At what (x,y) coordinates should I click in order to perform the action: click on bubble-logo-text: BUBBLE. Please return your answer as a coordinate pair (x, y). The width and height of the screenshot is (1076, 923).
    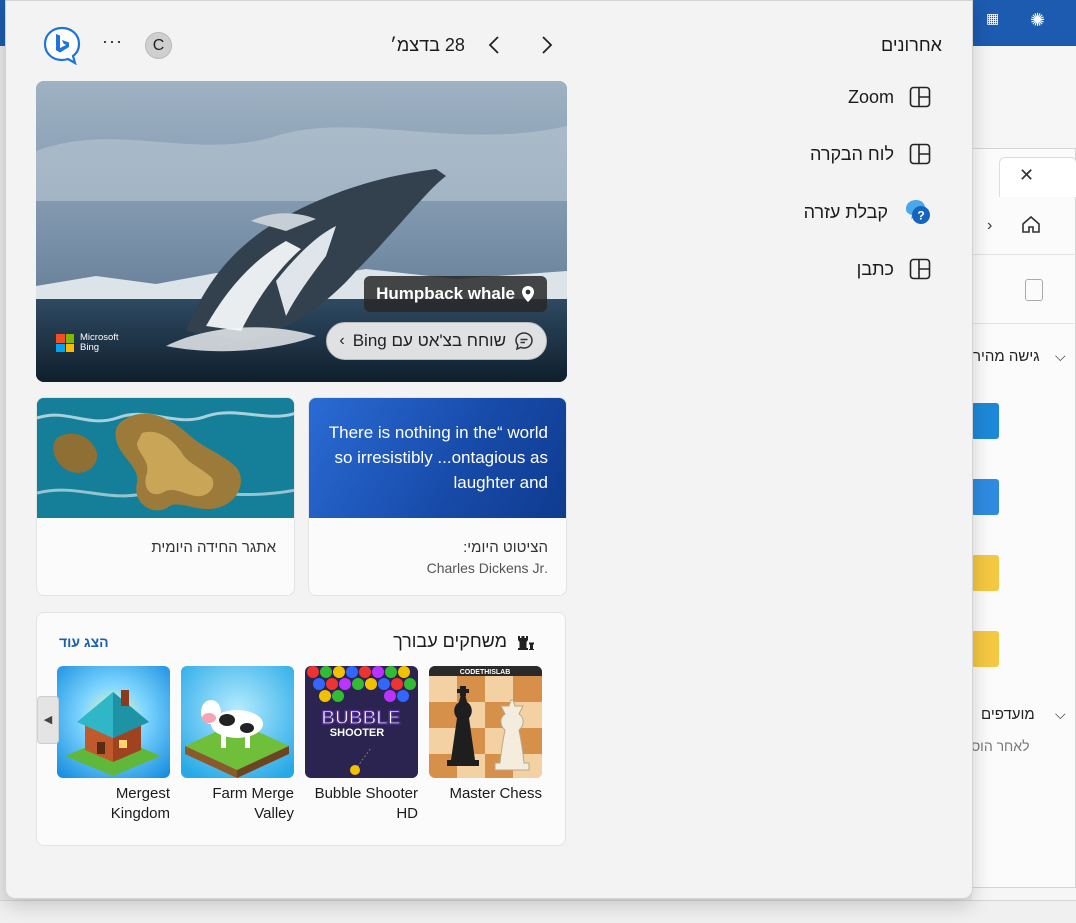
    Looking at the image, I should click on (360, 718).